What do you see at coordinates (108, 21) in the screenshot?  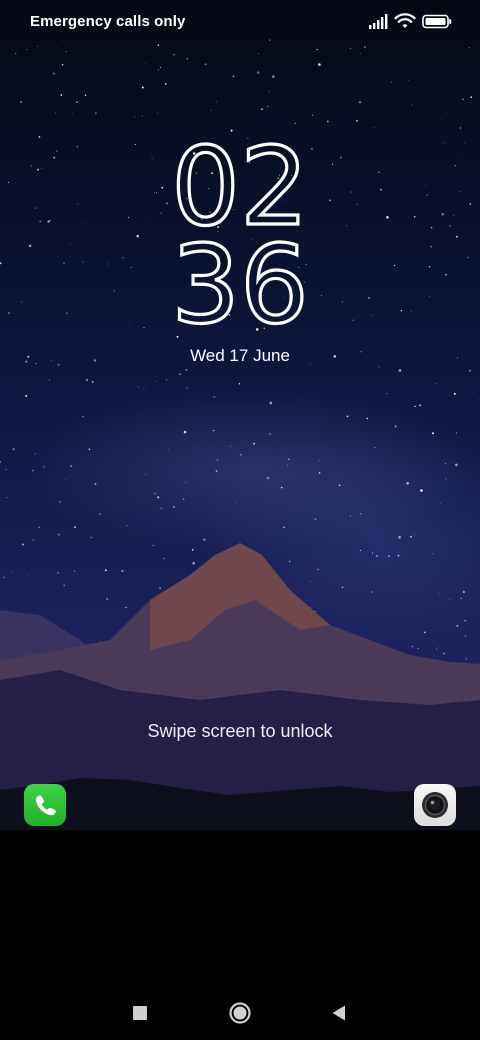 I see `carrier-label: Emergency calls only` at bounding box center [108, 21].